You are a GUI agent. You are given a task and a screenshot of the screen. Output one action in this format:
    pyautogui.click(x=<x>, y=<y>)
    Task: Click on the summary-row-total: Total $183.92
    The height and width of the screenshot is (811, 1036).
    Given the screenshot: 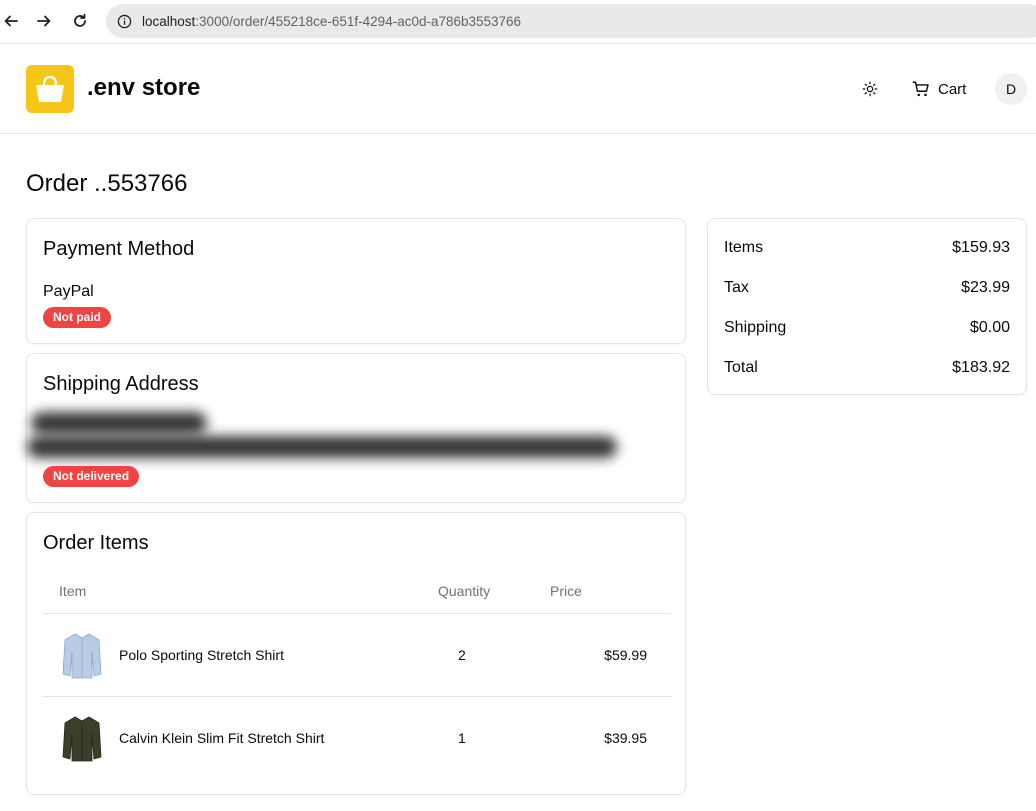 What is the action you would take?
    pyautogui.click(x=867, y=368)
    